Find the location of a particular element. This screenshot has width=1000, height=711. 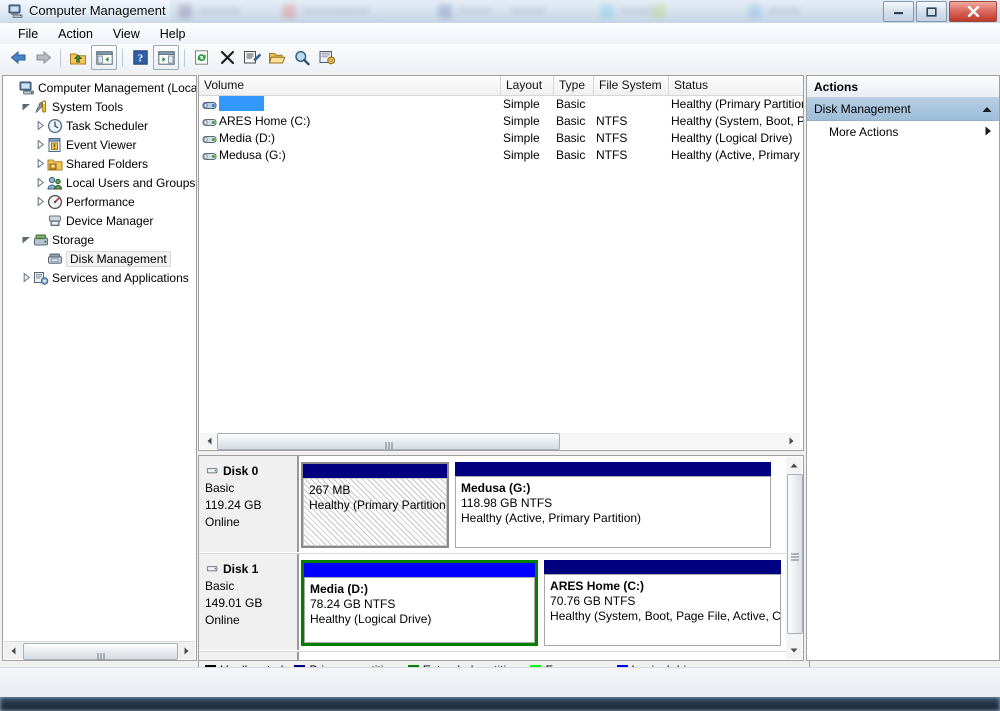

partition-label: ARES Home (C:) is located at coordinates (597, 586).